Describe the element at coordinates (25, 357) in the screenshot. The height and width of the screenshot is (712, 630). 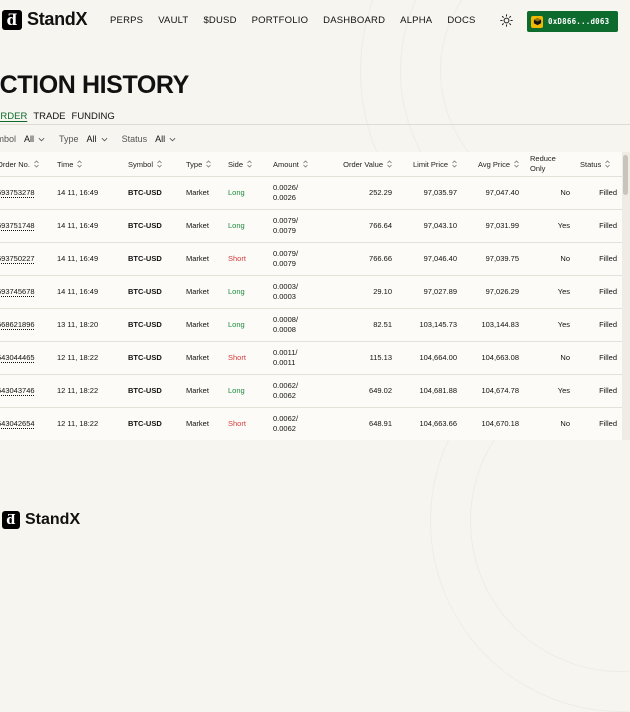
I see `order-number: 643044465` at that location.